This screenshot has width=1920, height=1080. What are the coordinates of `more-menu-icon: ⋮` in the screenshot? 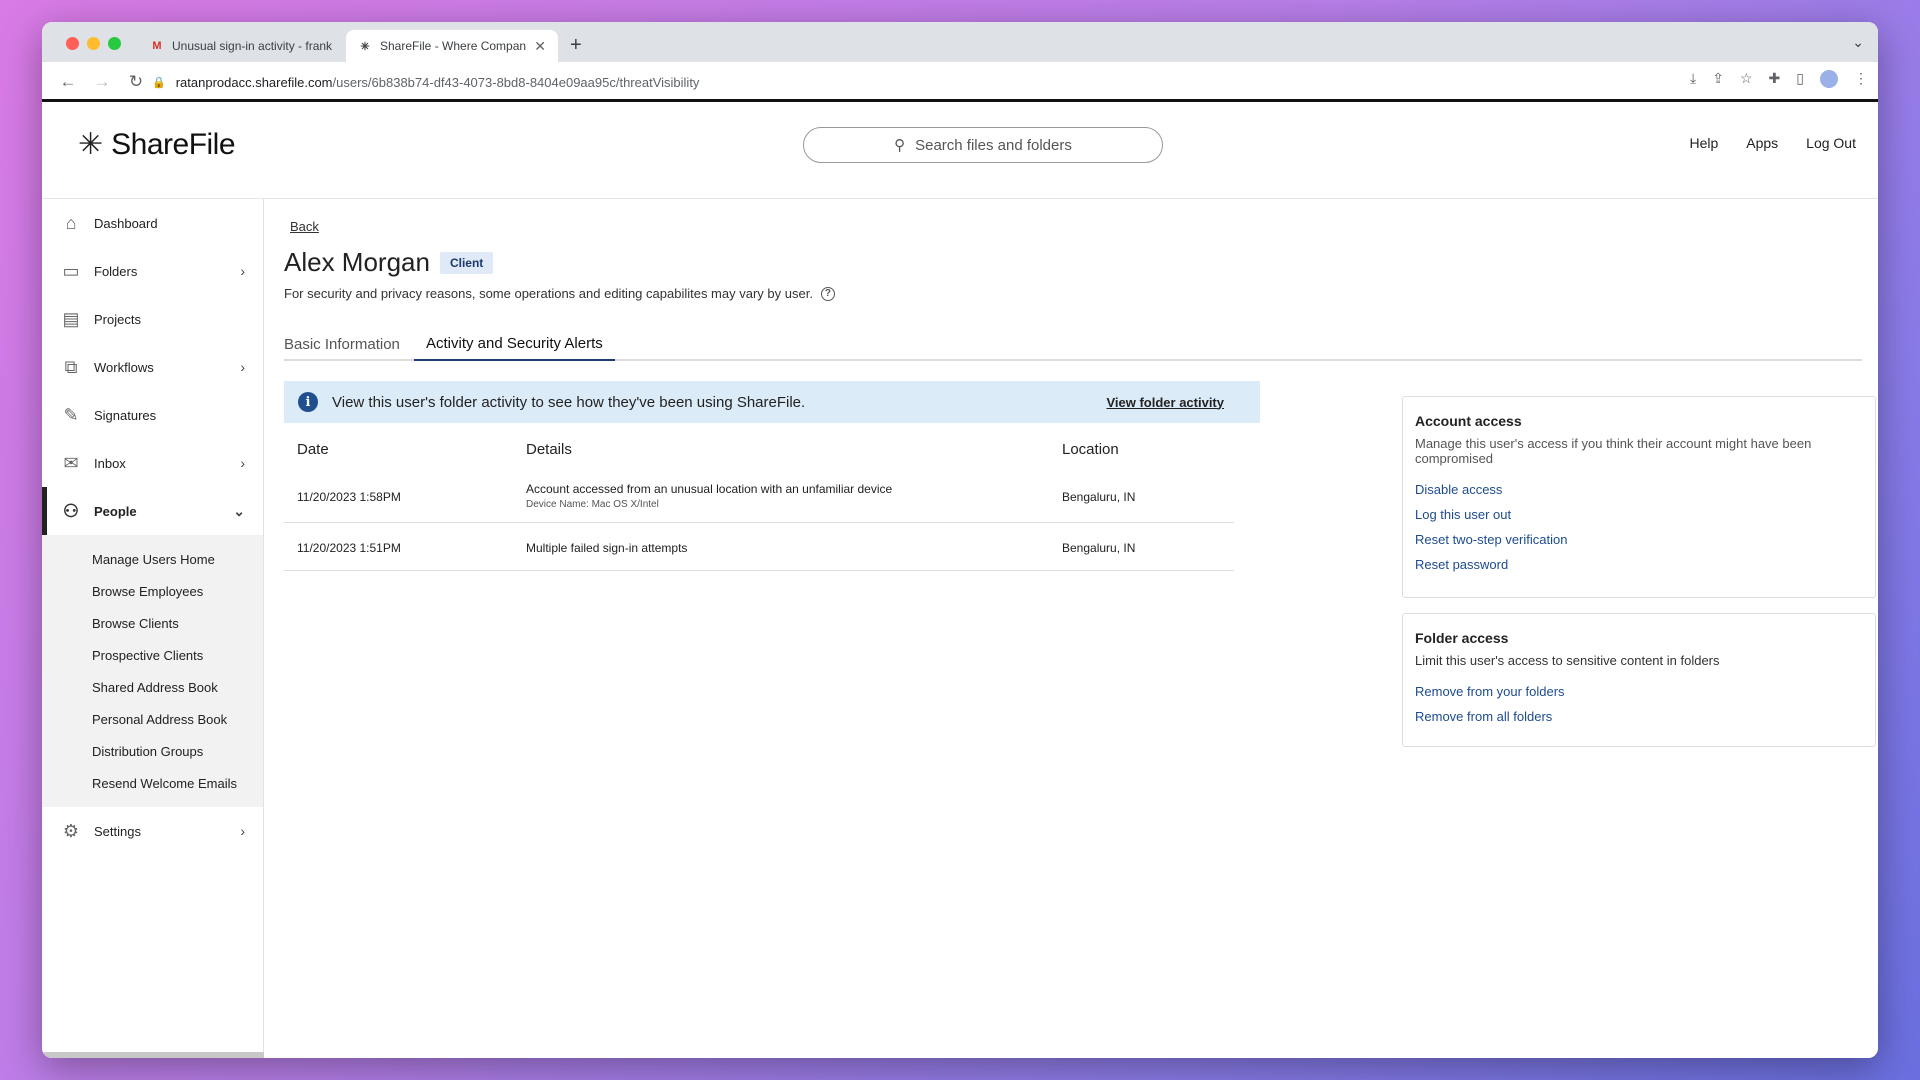 It's located at (1861, 79).